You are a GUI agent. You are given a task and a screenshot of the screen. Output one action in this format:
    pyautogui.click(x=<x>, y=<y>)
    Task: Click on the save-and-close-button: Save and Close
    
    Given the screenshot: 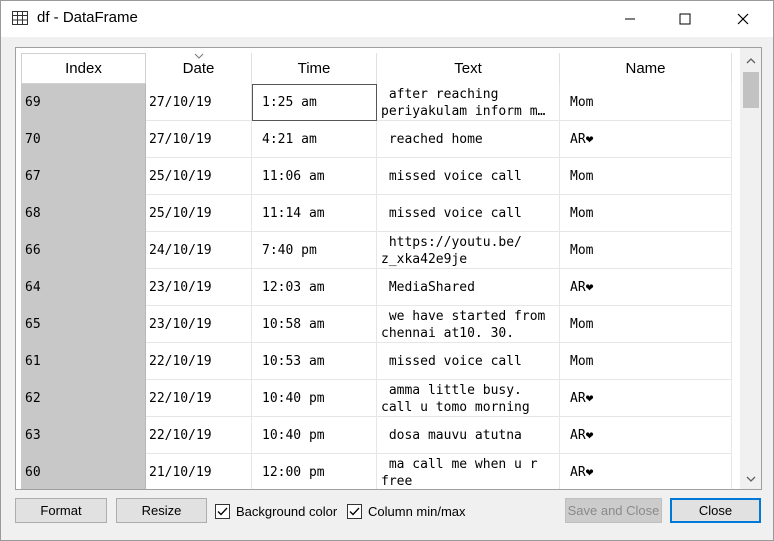 What is the action you would take?
    pyautogui.click(x=613, y=510)
    